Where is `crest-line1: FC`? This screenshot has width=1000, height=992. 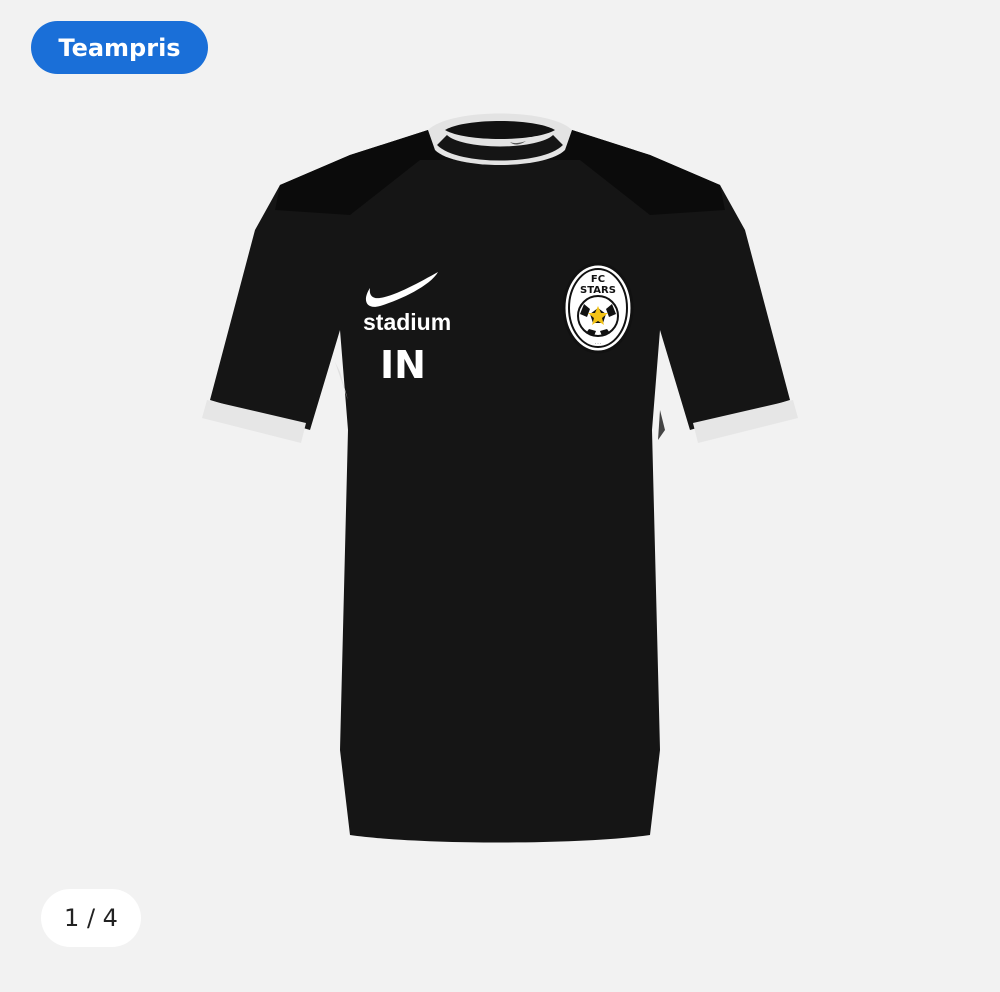
crest-line1: FC is located at coordinates (598, 279).